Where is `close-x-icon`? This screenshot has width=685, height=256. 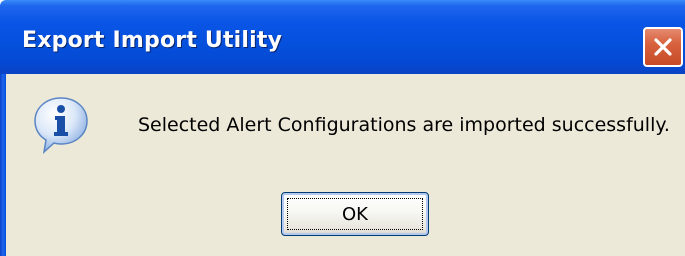 close-x-icon is located at coordinates (663, 47).